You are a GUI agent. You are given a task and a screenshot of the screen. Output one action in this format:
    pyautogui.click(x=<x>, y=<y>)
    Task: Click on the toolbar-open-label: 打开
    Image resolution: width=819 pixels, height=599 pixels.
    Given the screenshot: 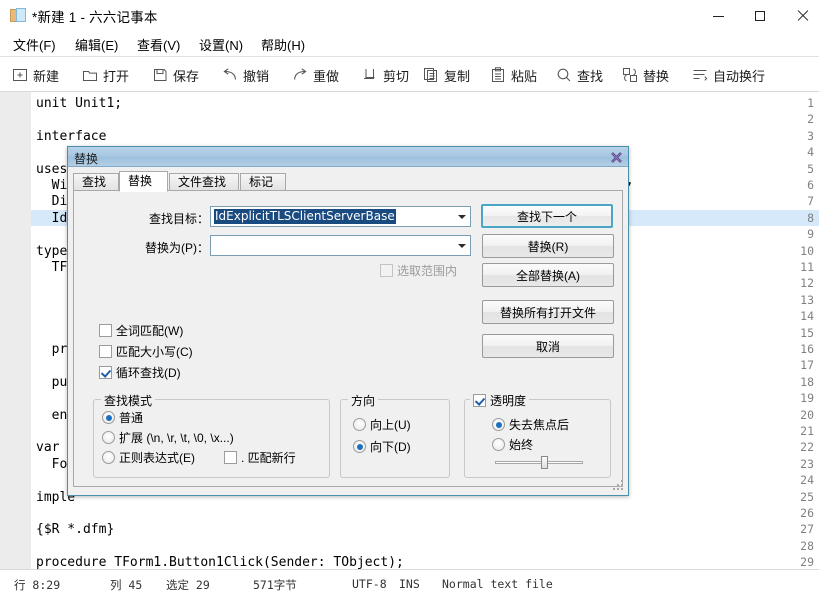 What is the action you would take?
    pyautogui.click(x=116, y=76)
    